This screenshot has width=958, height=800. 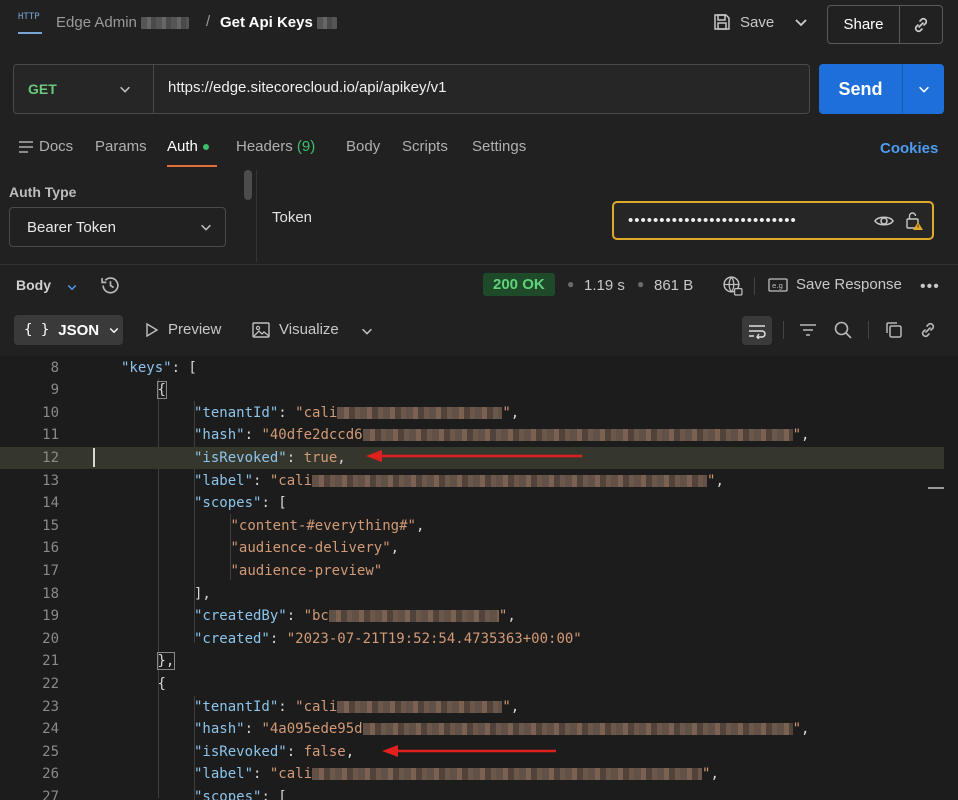 What do you see at coordinates (519, 284) in the screenshot?
I see `status-badge: 200 OK` at bounding box center [519, 284].